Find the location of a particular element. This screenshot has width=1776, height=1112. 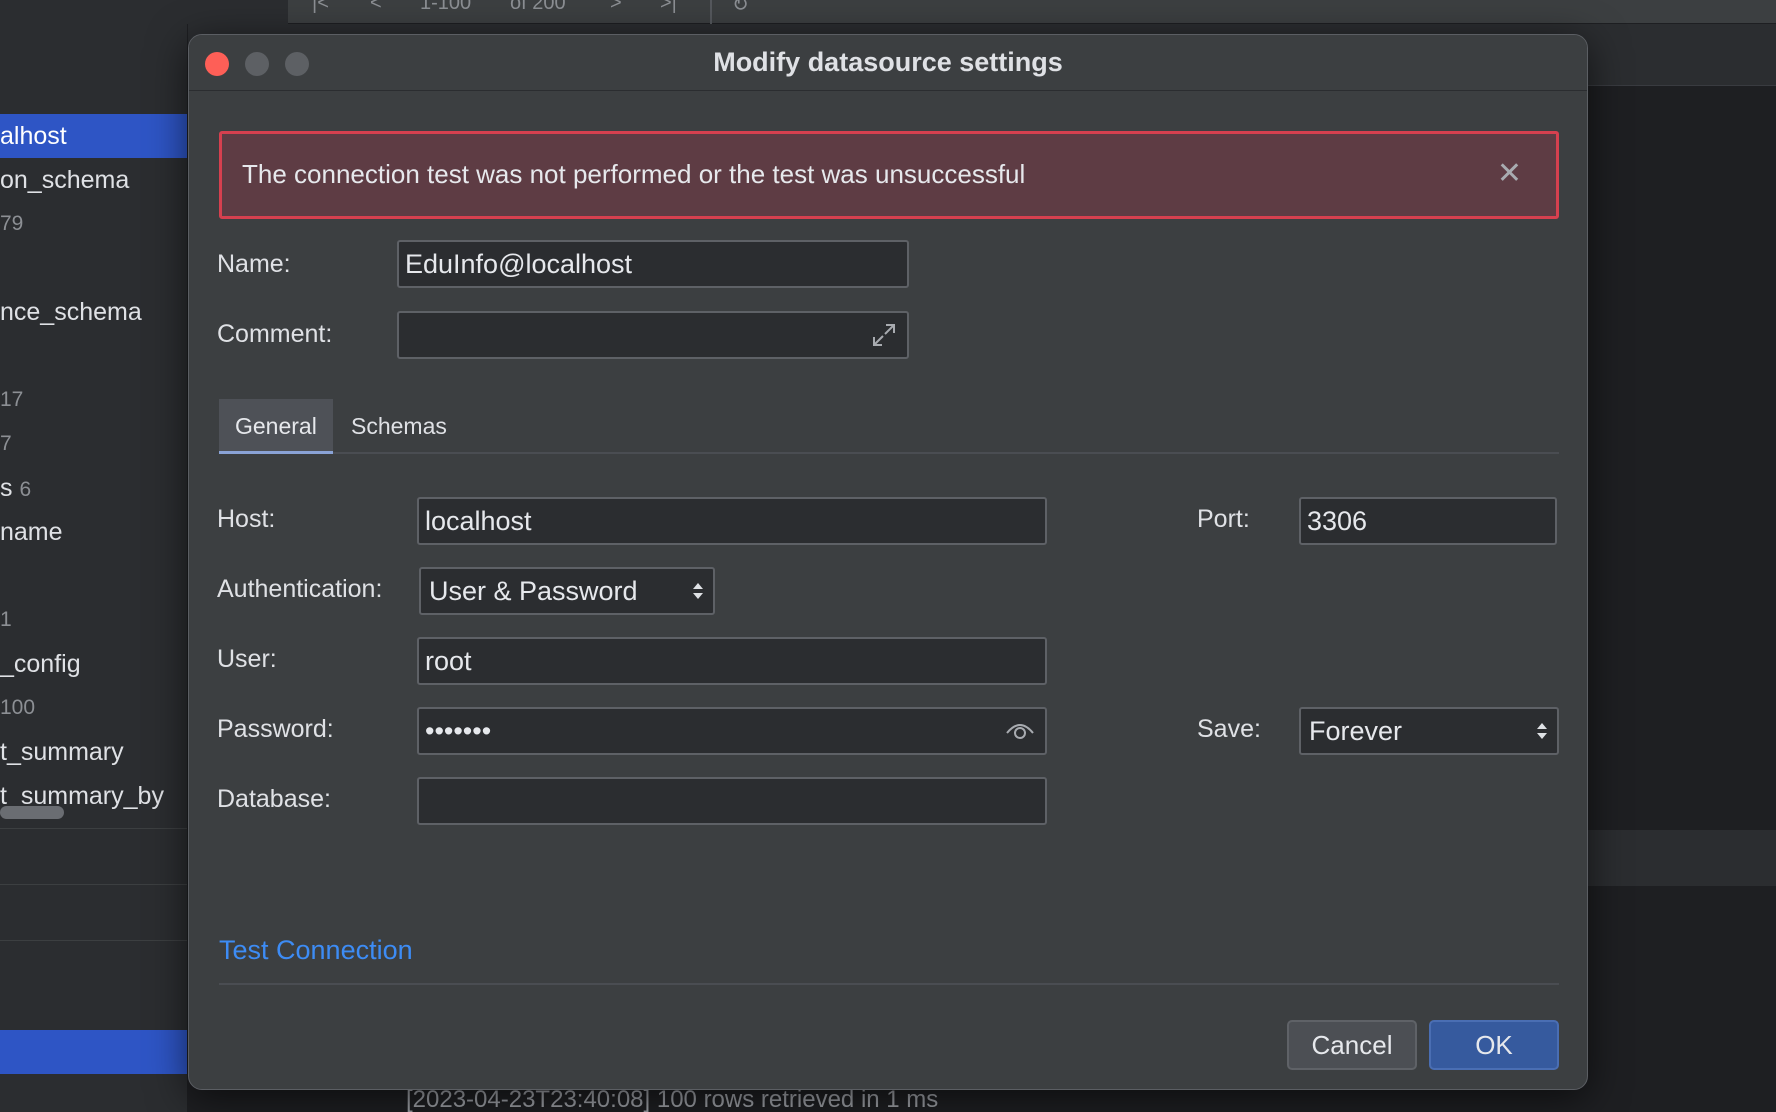

toolbar-separator is located at coordinates (711, 12).